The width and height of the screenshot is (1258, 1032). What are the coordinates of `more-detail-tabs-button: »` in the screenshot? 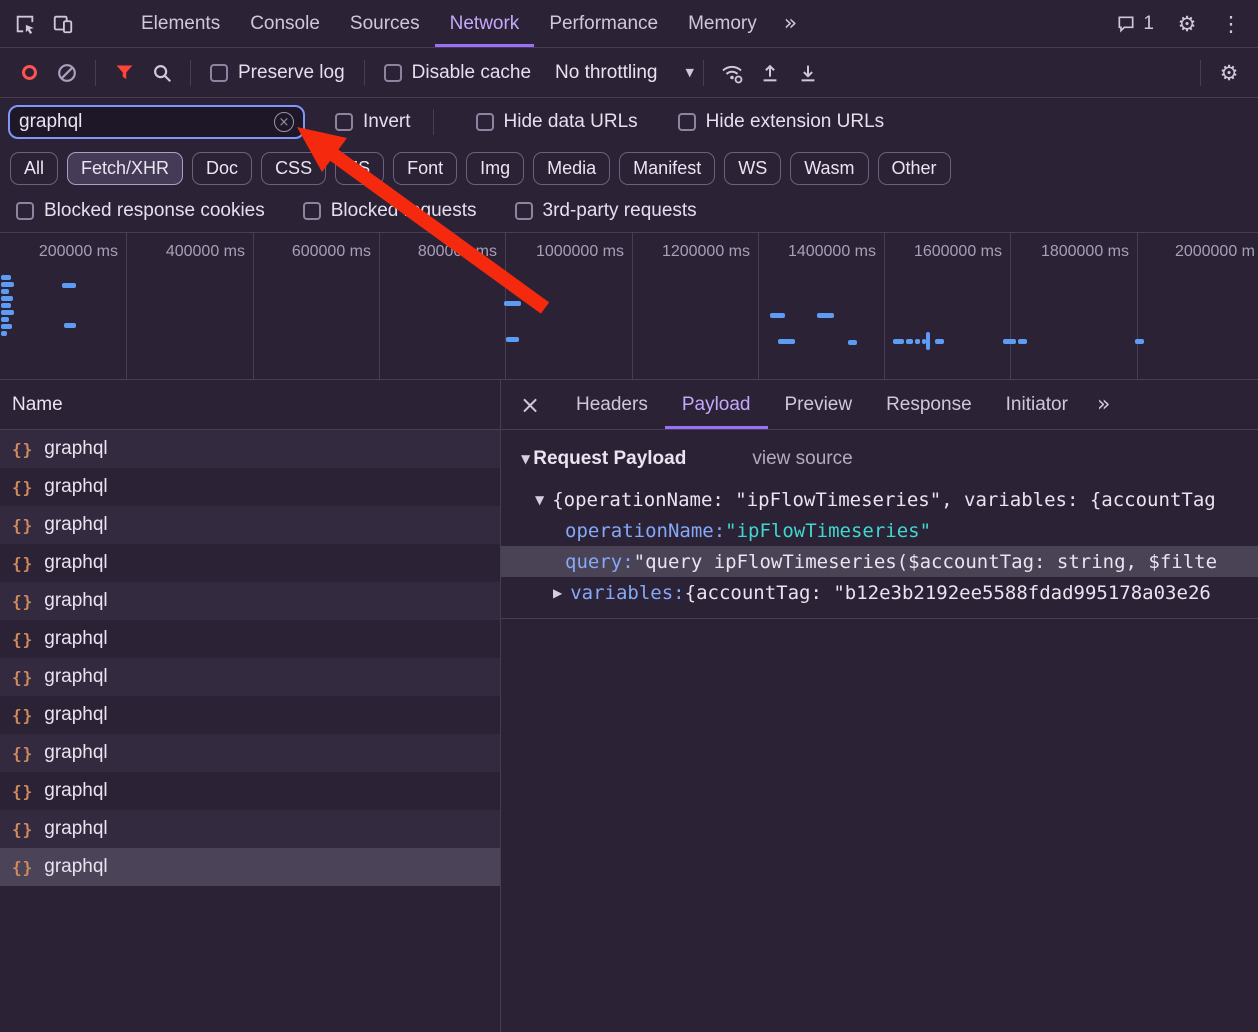 It's located at (1103, 404).